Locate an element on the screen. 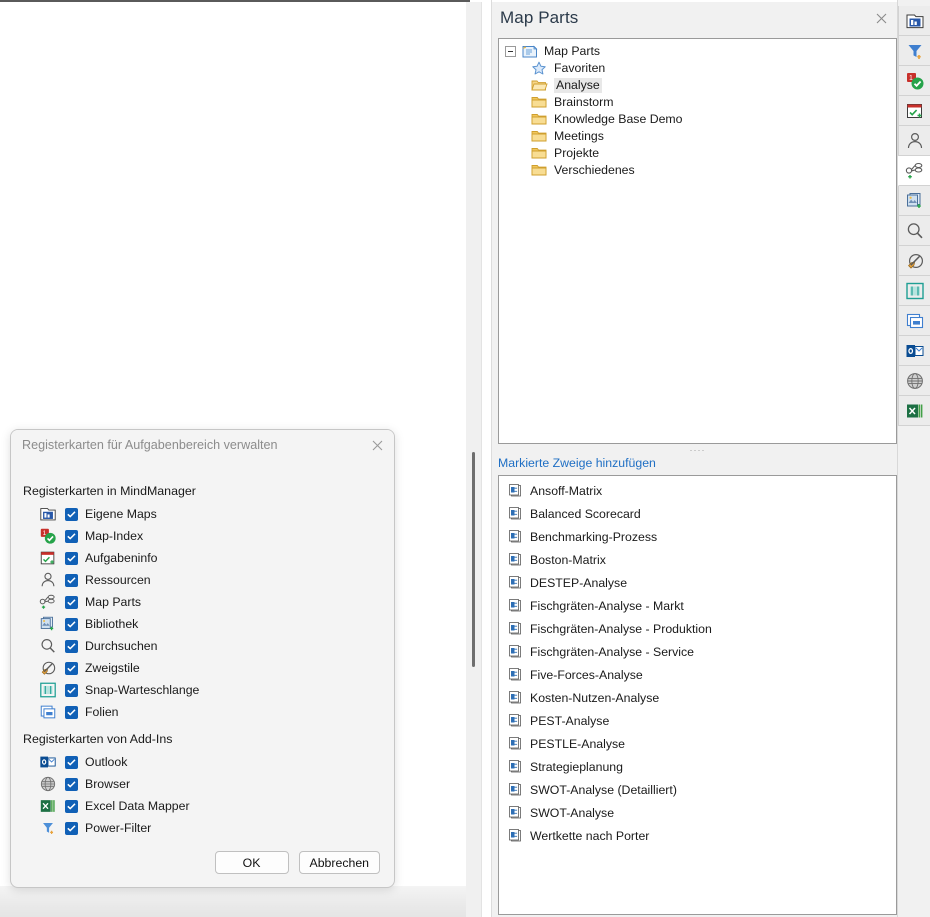 Image resolution: width=930 pixels, height=917 pixels. tree-item-meetings: Meetings is located at coordinates (697, 136).